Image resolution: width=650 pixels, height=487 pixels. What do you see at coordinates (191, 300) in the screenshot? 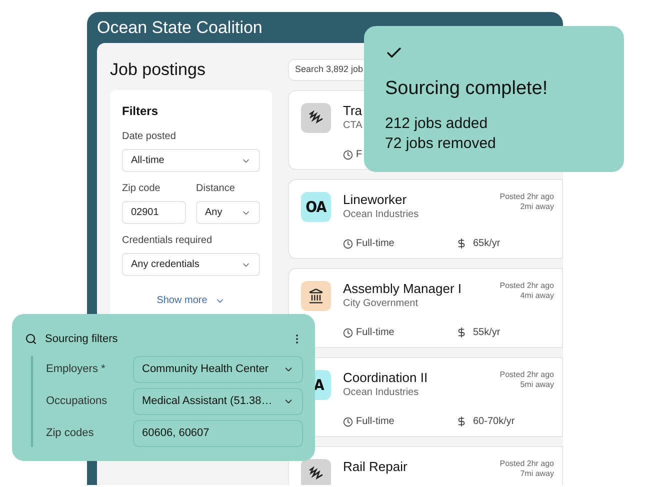
I see `show-more-link: Show more` at bounding box center [191, 300].